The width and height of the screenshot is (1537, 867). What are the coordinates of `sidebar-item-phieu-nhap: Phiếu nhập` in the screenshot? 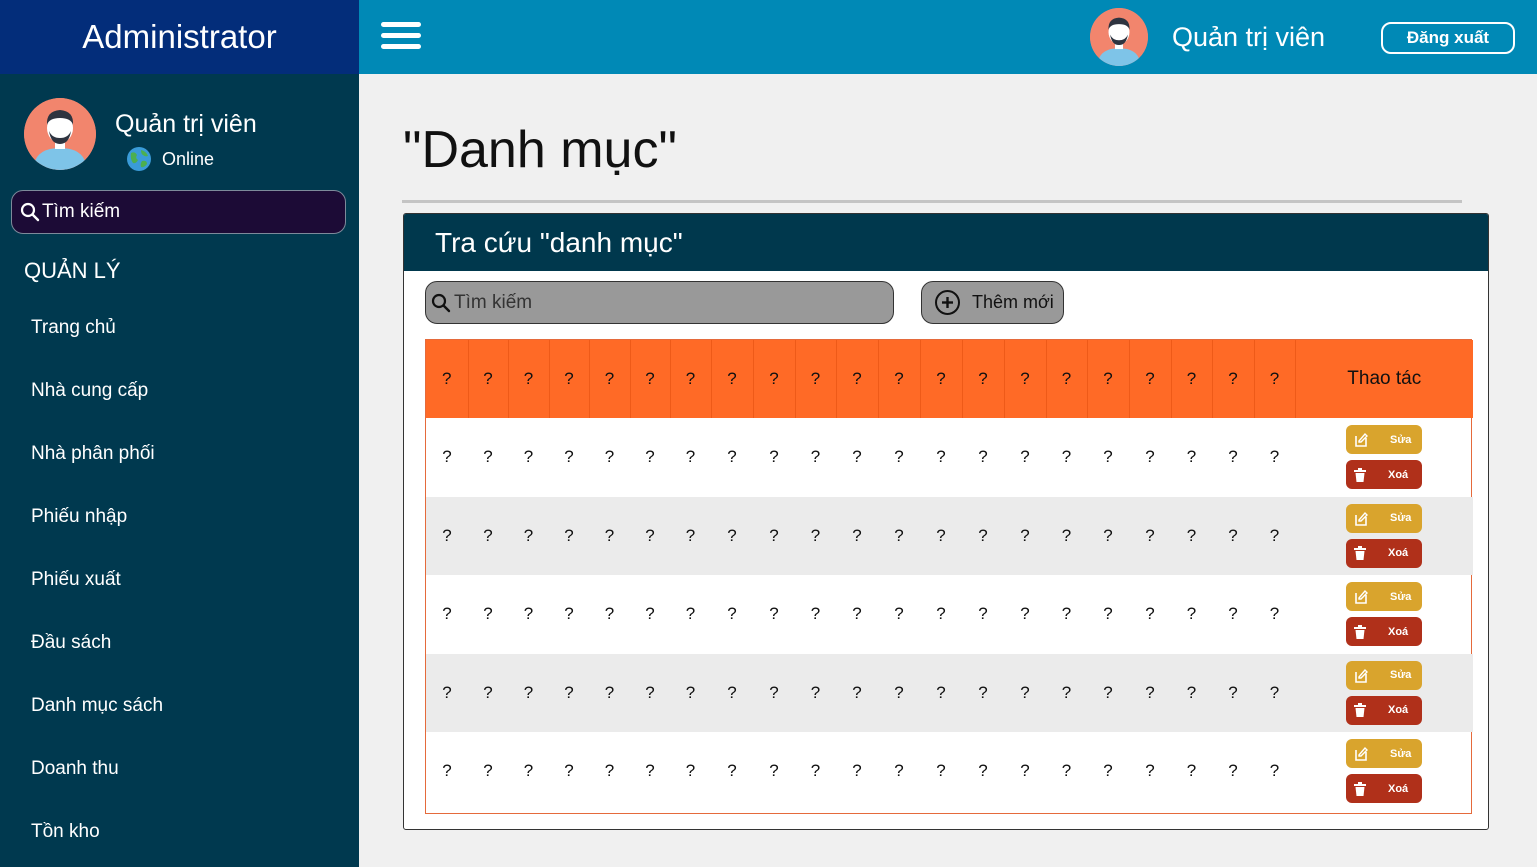 It's located at (179, 516).